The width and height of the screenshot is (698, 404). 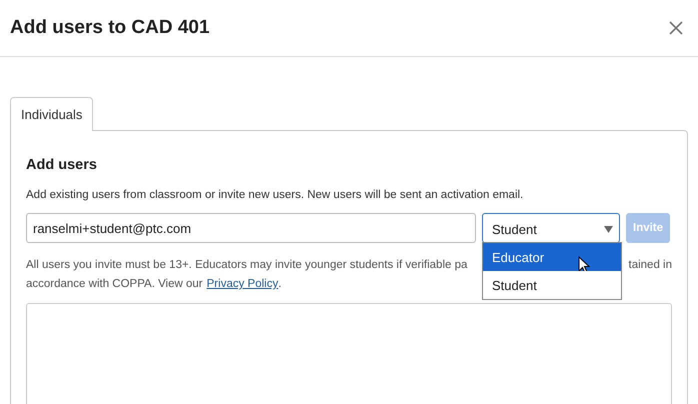 I want to click on email-field: ranselmi+student@ptc.com, so click(x=251, y=228).